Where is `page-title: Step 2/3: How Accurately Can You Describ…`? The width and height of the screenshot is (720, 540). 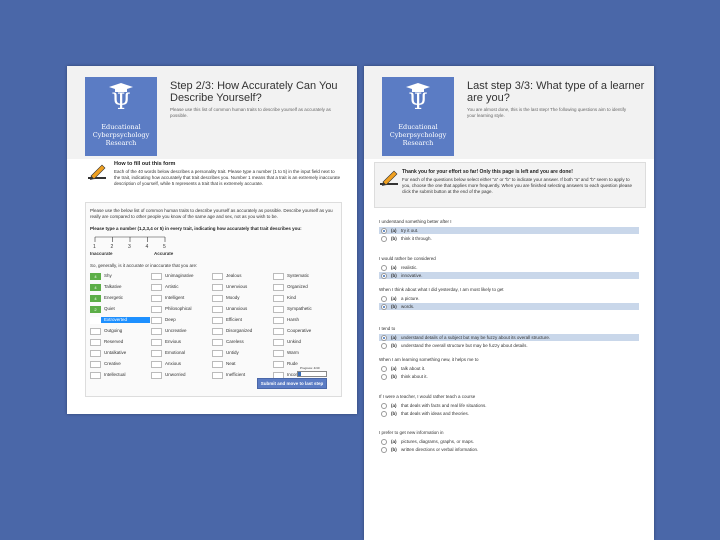 page-title: Step 2/3: How Accurately Can You Describ… is located at coordinates (254, 92).